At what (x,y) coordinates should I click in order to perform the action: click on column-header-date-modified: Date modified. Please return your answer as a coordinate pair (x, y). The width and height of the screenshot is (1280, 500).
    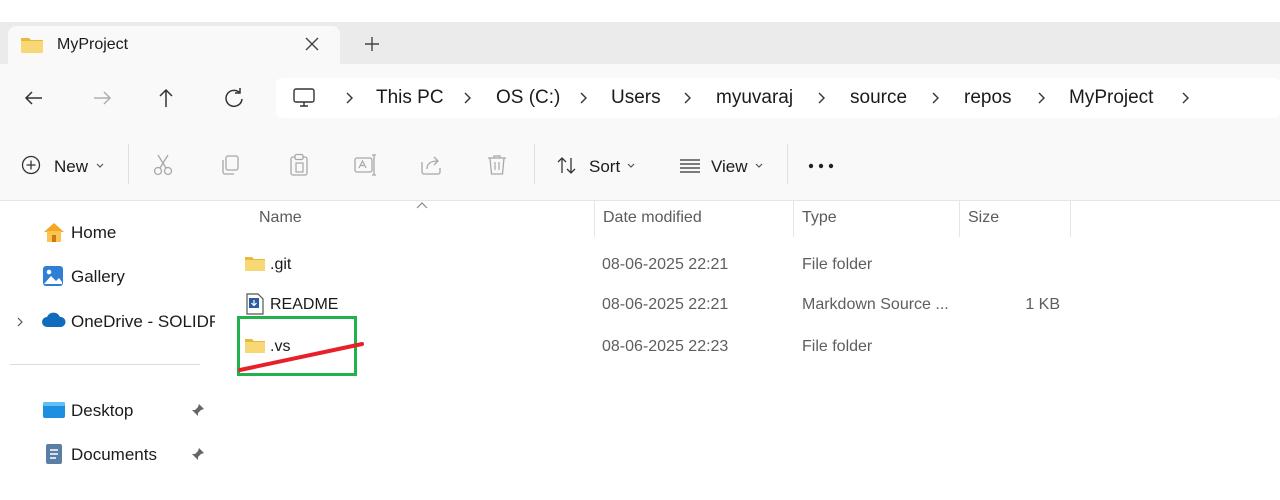
    Looking at the image, I should click on (652, 218).